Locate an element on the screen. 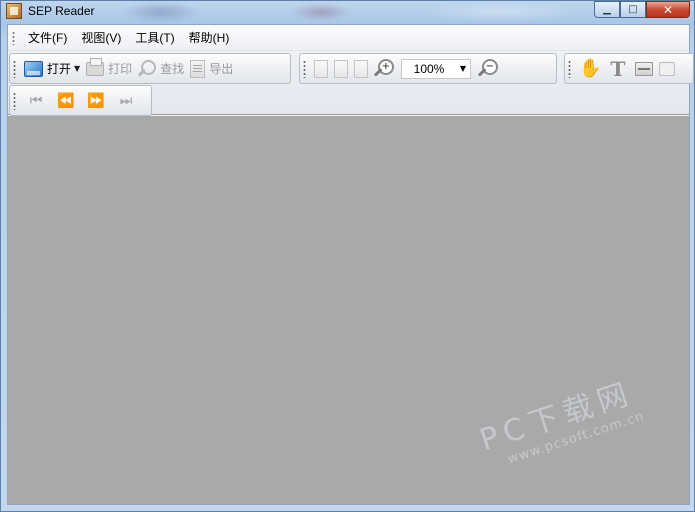 Image resolution: width=695 pixels, height=512 pixels. zoom-in-icon: + is located at coordinates (384, 68).